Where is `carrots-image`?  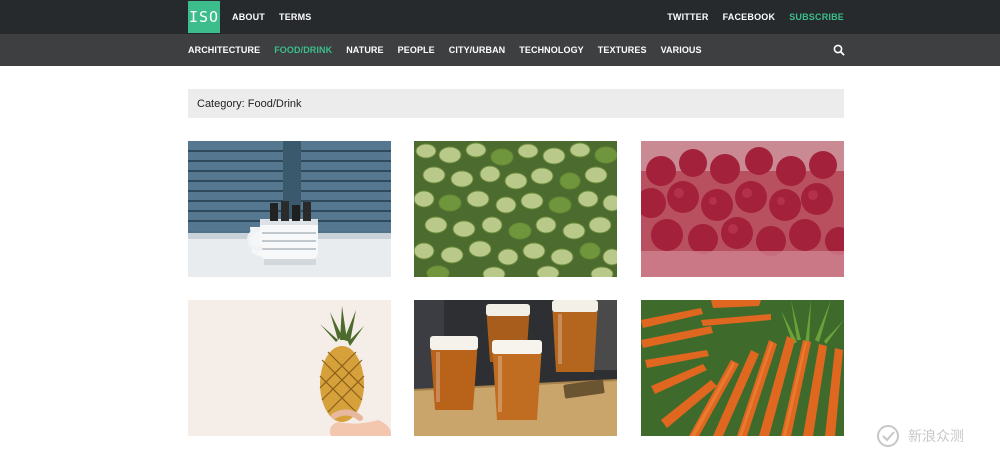
carrots-image is located at coordinates (742, 368).